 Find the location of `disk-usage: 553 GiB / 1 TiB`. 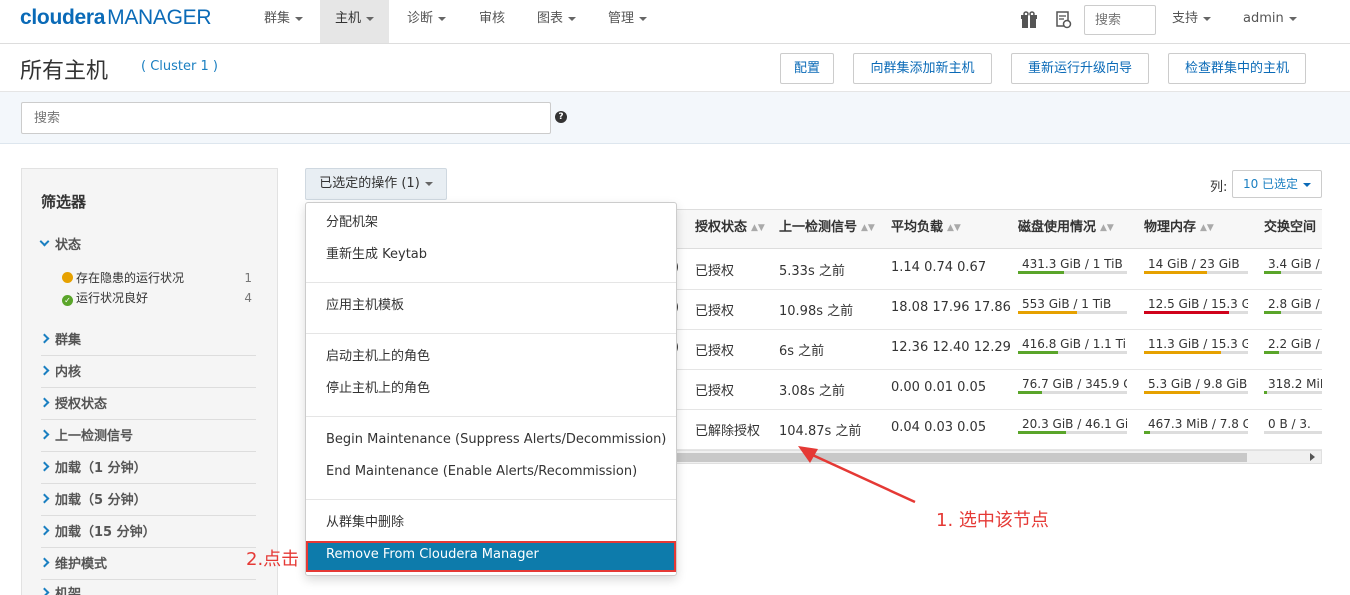

disk-usage: 553 GiB / 1 TiB is located at coordinates (1072, 305).